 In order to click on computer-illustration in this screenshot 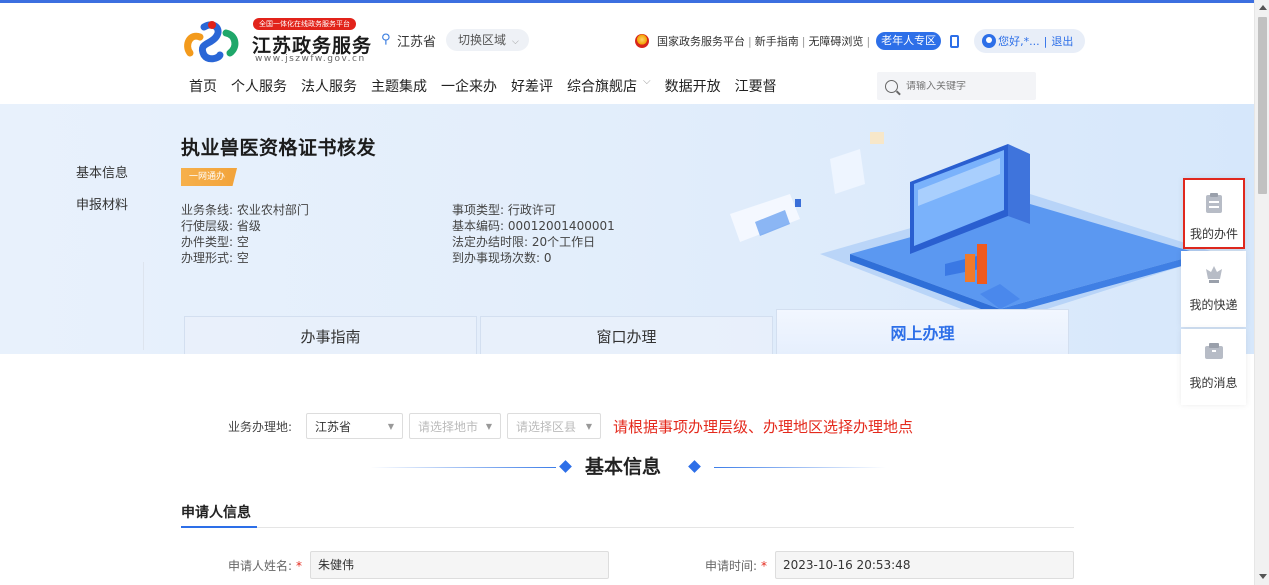, I will do `click(975, 228)`.